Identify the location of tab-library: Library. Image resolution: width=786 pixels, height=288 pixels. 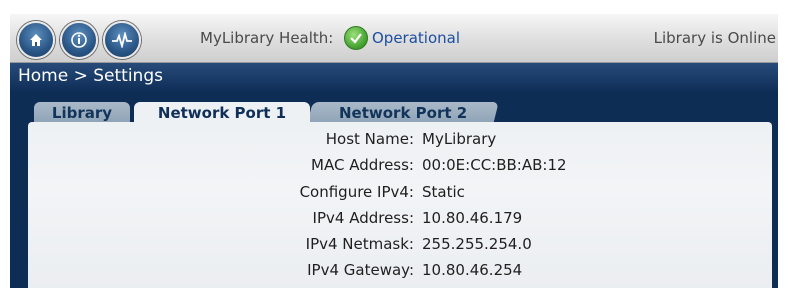
(82, 113).